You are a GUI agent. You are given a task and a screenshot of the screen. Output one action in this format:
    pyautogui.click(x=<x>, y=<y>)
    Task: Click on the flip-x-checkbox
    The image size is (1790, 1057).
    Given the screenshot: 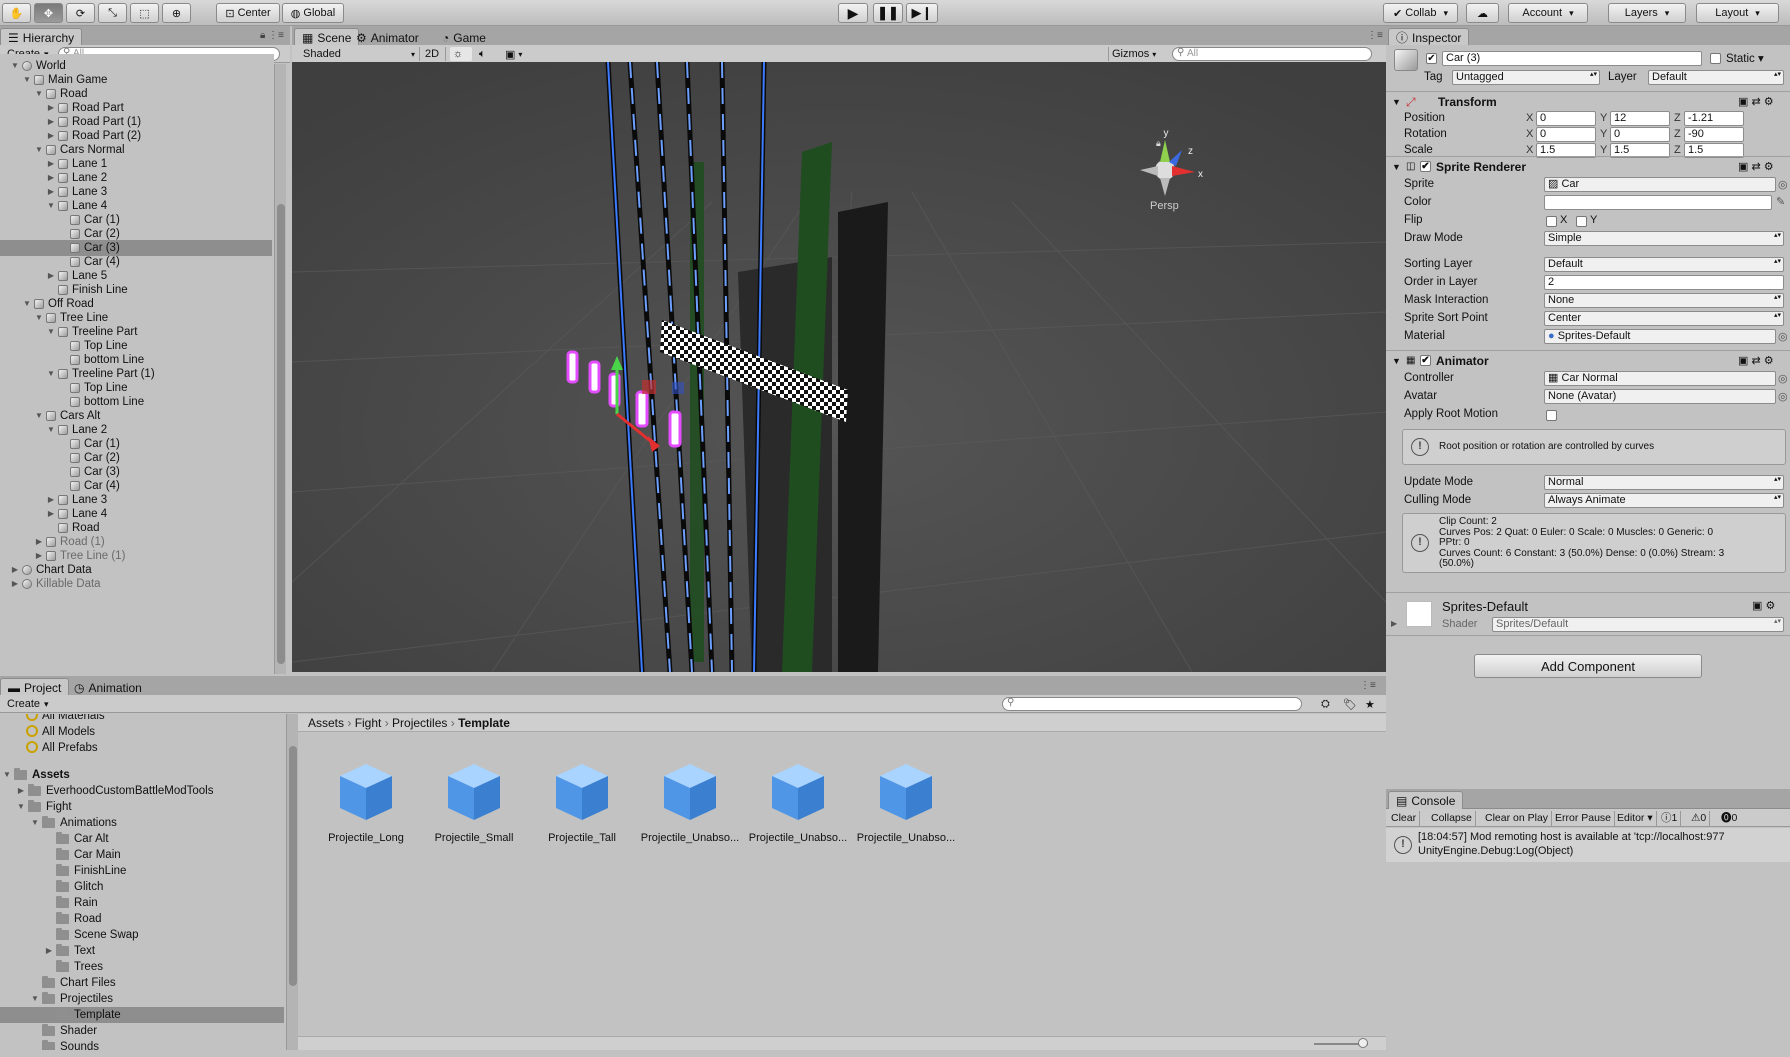 What is the action you would take?
    pyautogui.click(x=1551, y=221)
    